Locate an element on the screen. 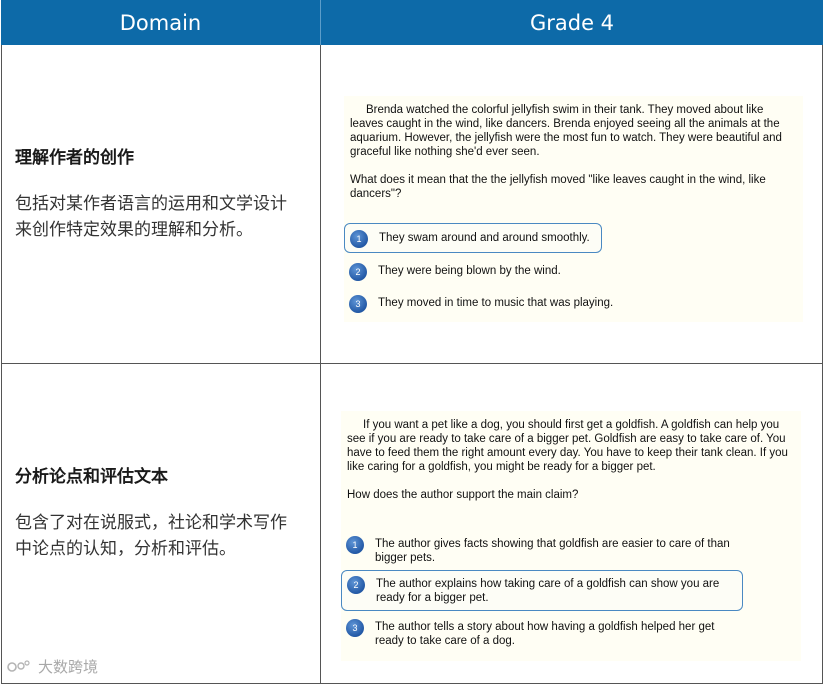  domain-description: 包括对某作者语言的运用和文学设计来创作特定效果的理解和分析。 is located at coordinates (151, 217).